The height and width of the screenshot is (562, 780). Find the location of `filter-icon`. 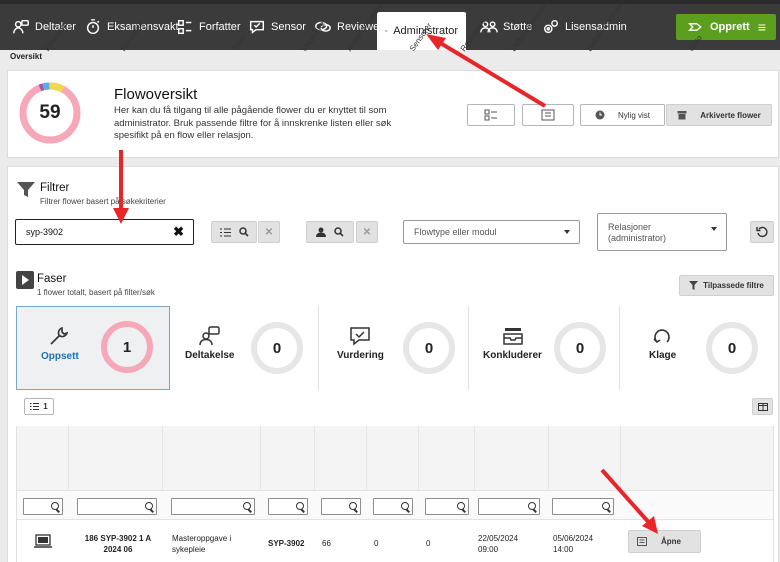

filter-icon is located at coordinates (26, 189).